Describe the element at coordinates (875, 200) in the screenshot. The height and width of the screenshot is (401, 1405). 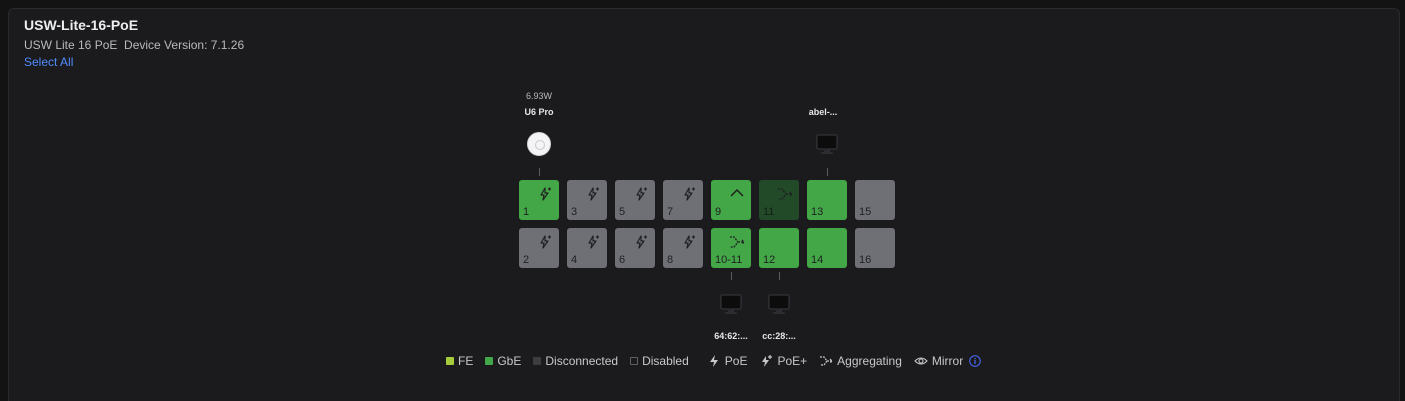
I see `port-15: 15` at that location.